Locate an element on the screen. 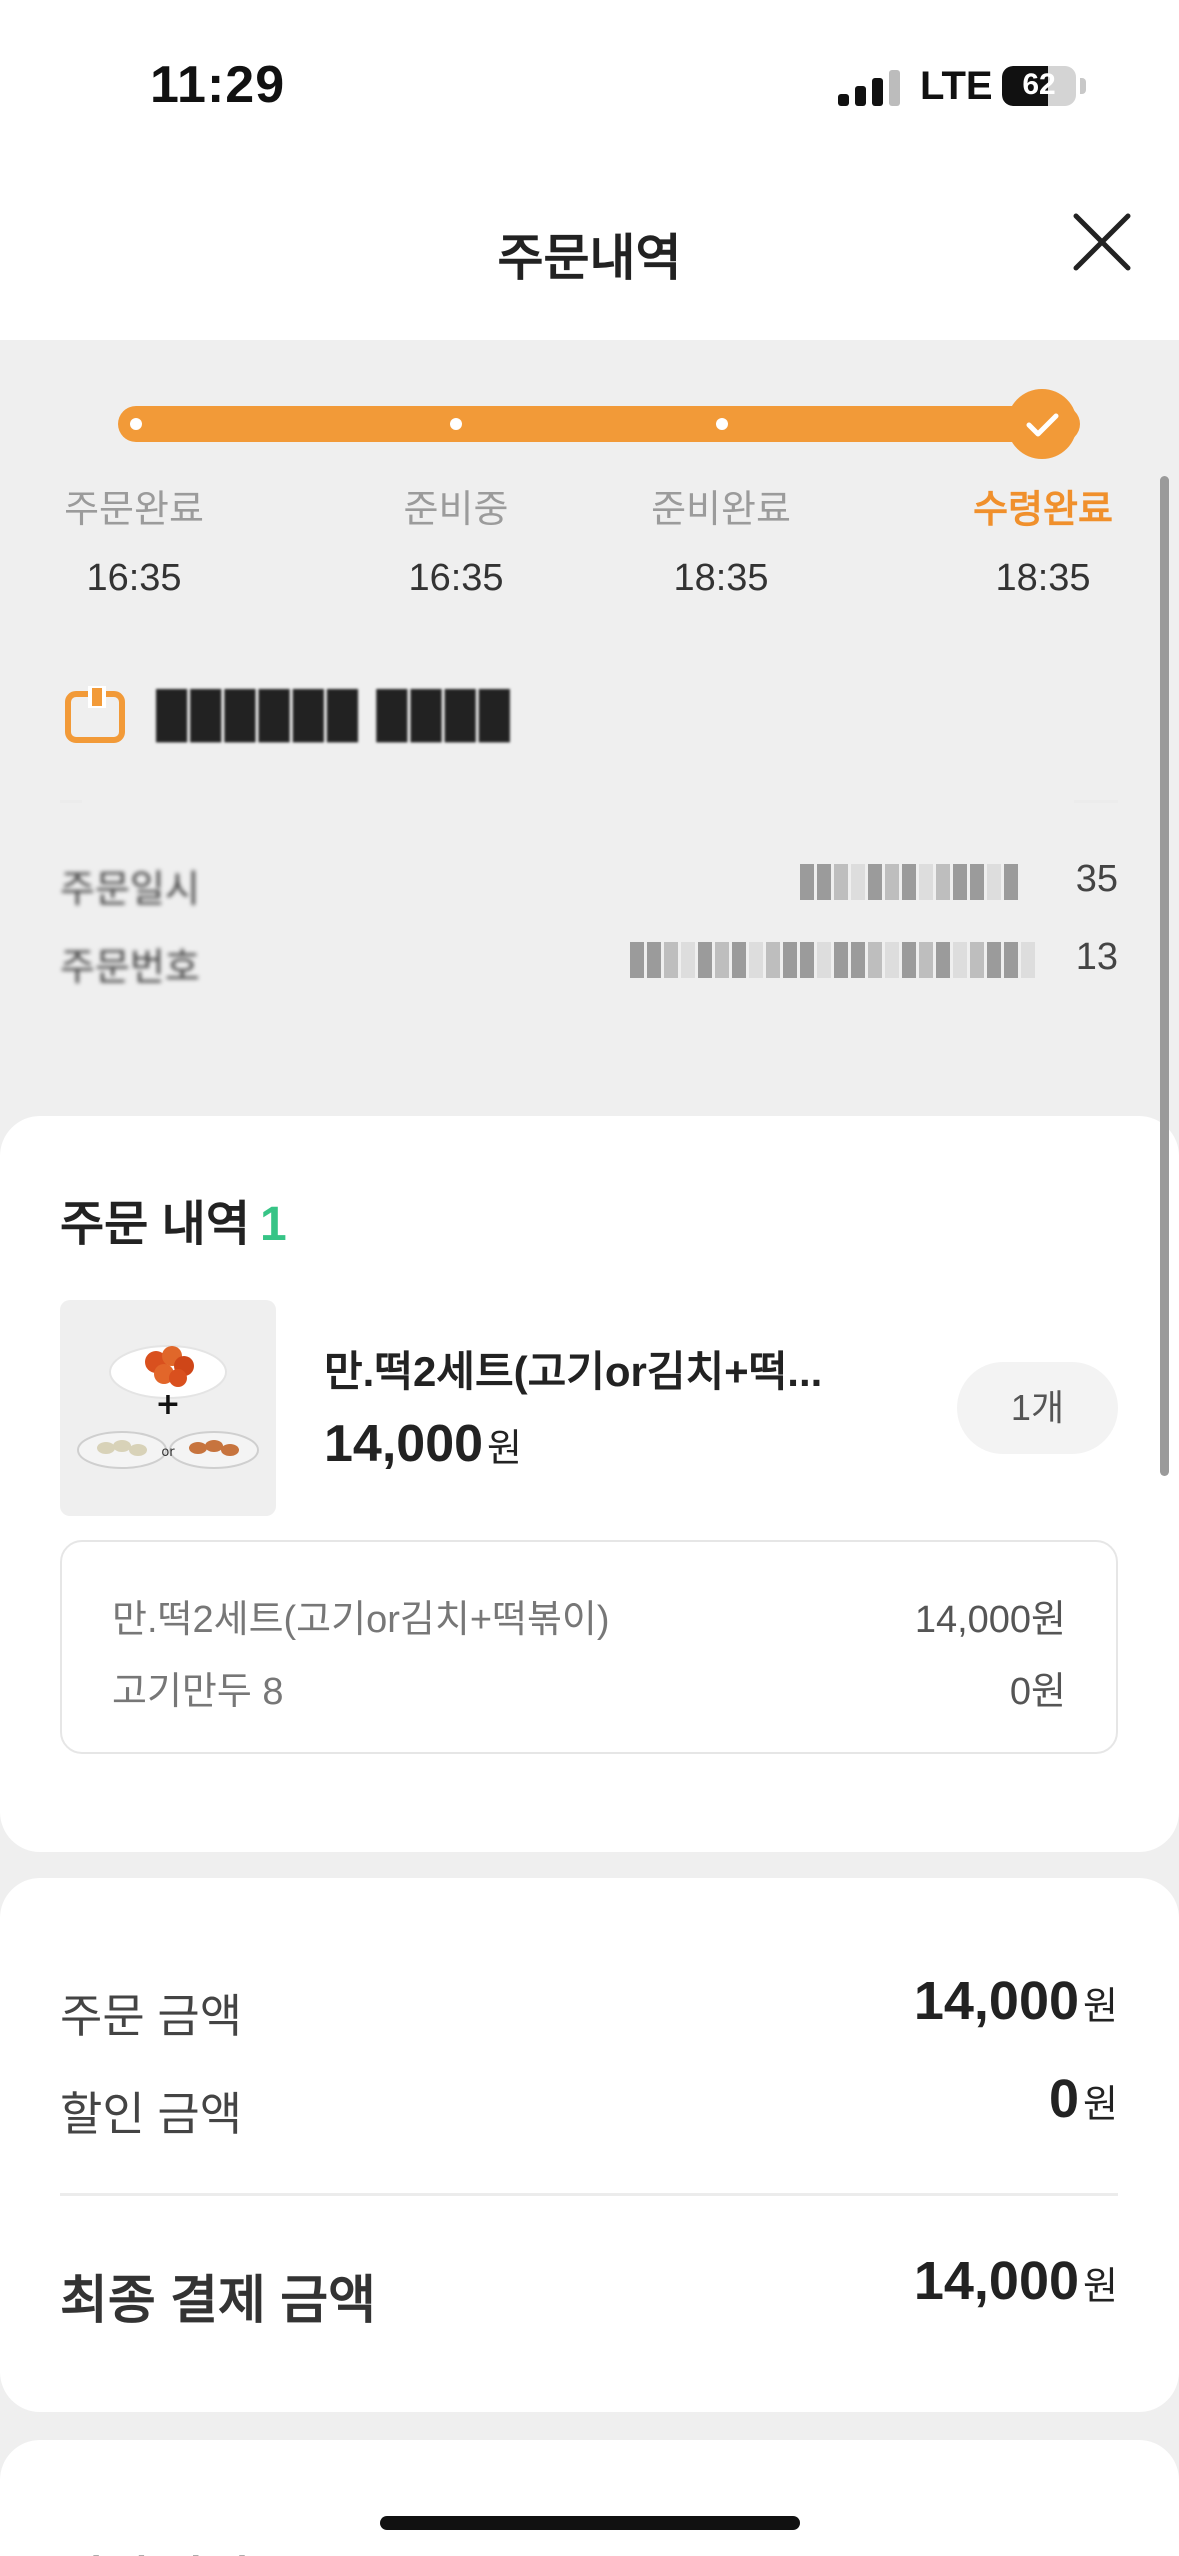 This screenshot has height=2556, width=1179. step-order-complete: 주문완료 16:35 is located at coordinates (134, 539).